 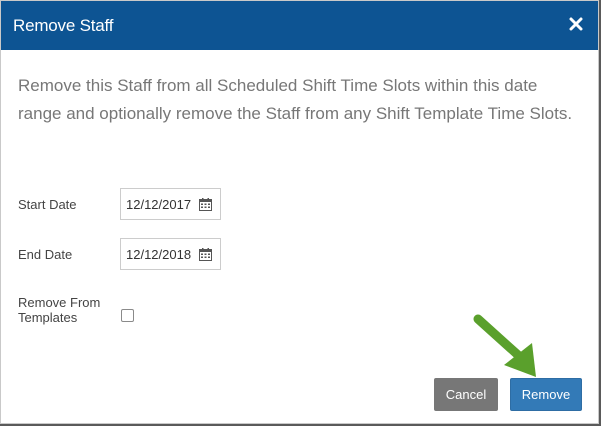 What do you see at coordinates (159, 204) in the screenshot?
I see `start-date-value: 12/12/2017` at bounding box center [159, 204].